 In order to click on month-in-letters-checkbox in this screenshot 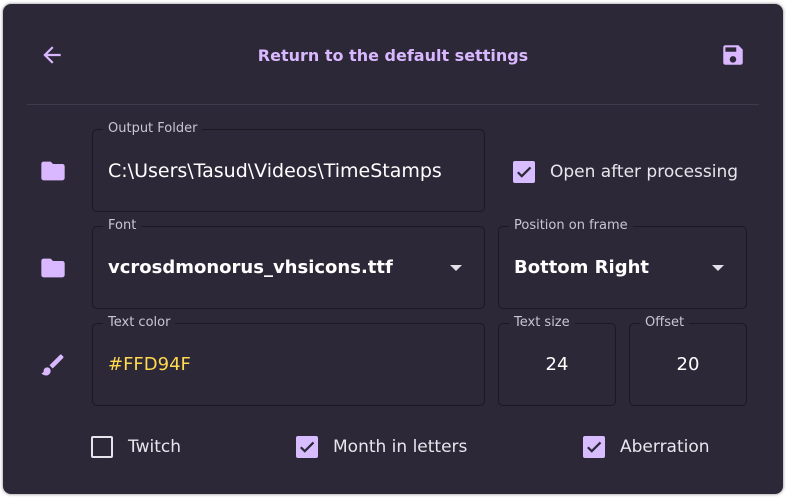, I will do `click(307, 447)`.